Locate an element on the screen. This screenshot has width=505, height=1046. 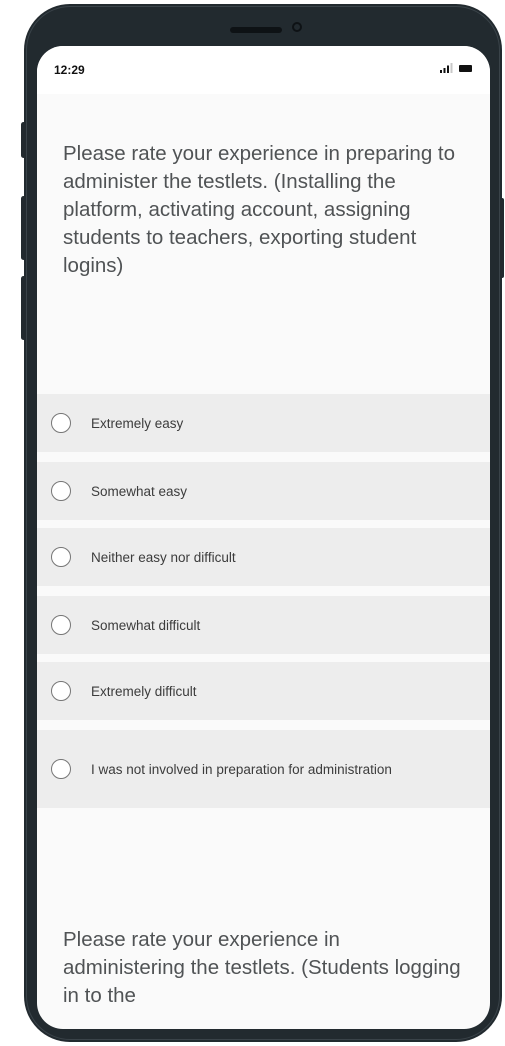
option-somewhat-difficult: Somewhat difficult is located at coordinates (263, 625).